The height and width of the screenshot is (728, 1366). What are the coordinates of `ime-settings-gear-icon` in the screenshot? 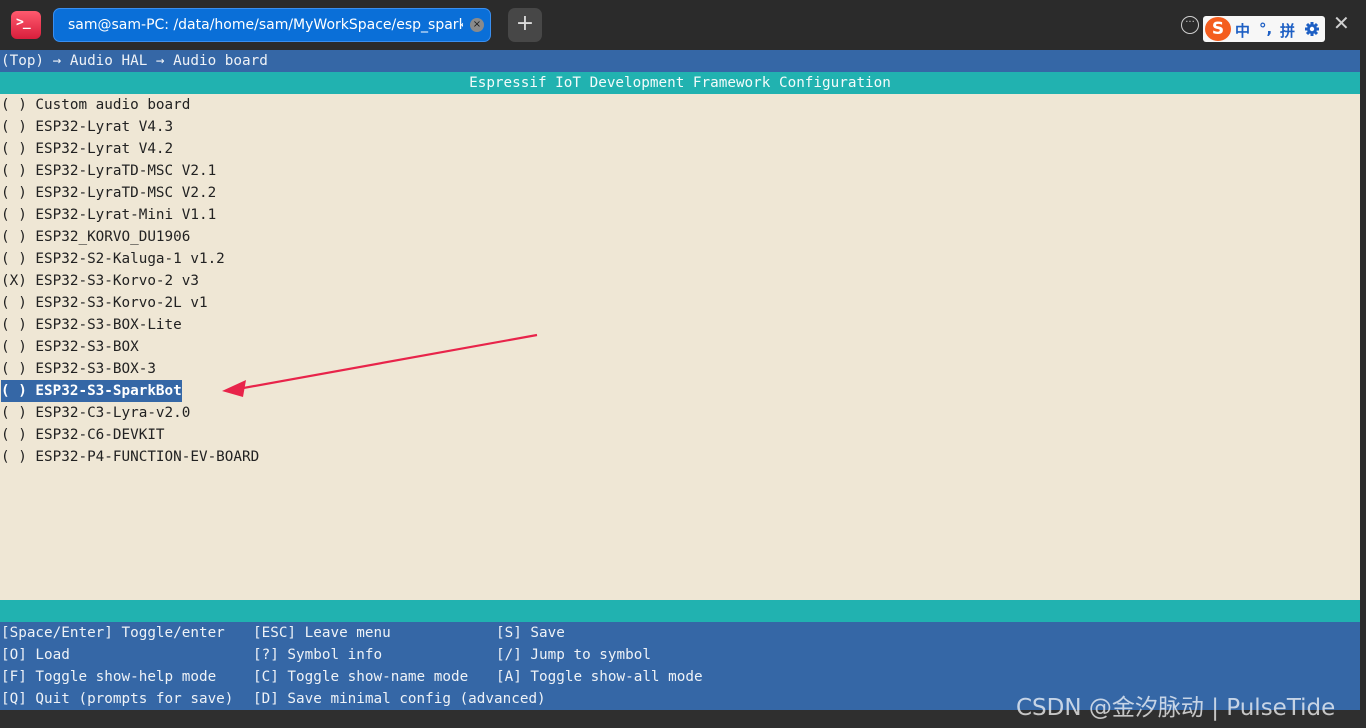 It's located at (1312, 29).